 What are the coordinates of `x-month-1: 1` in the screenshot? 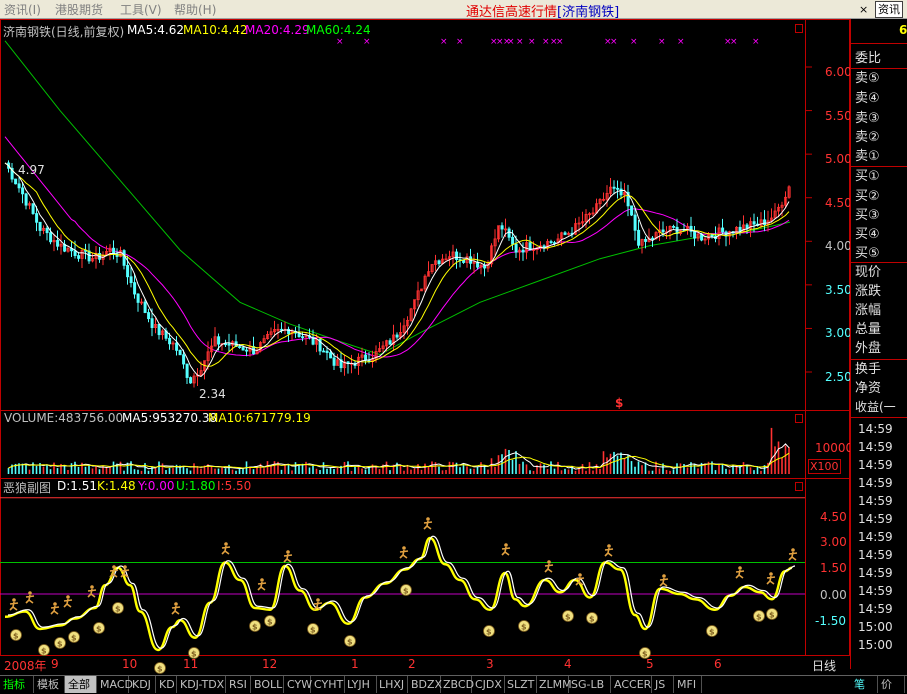 It's located at (355, 664).